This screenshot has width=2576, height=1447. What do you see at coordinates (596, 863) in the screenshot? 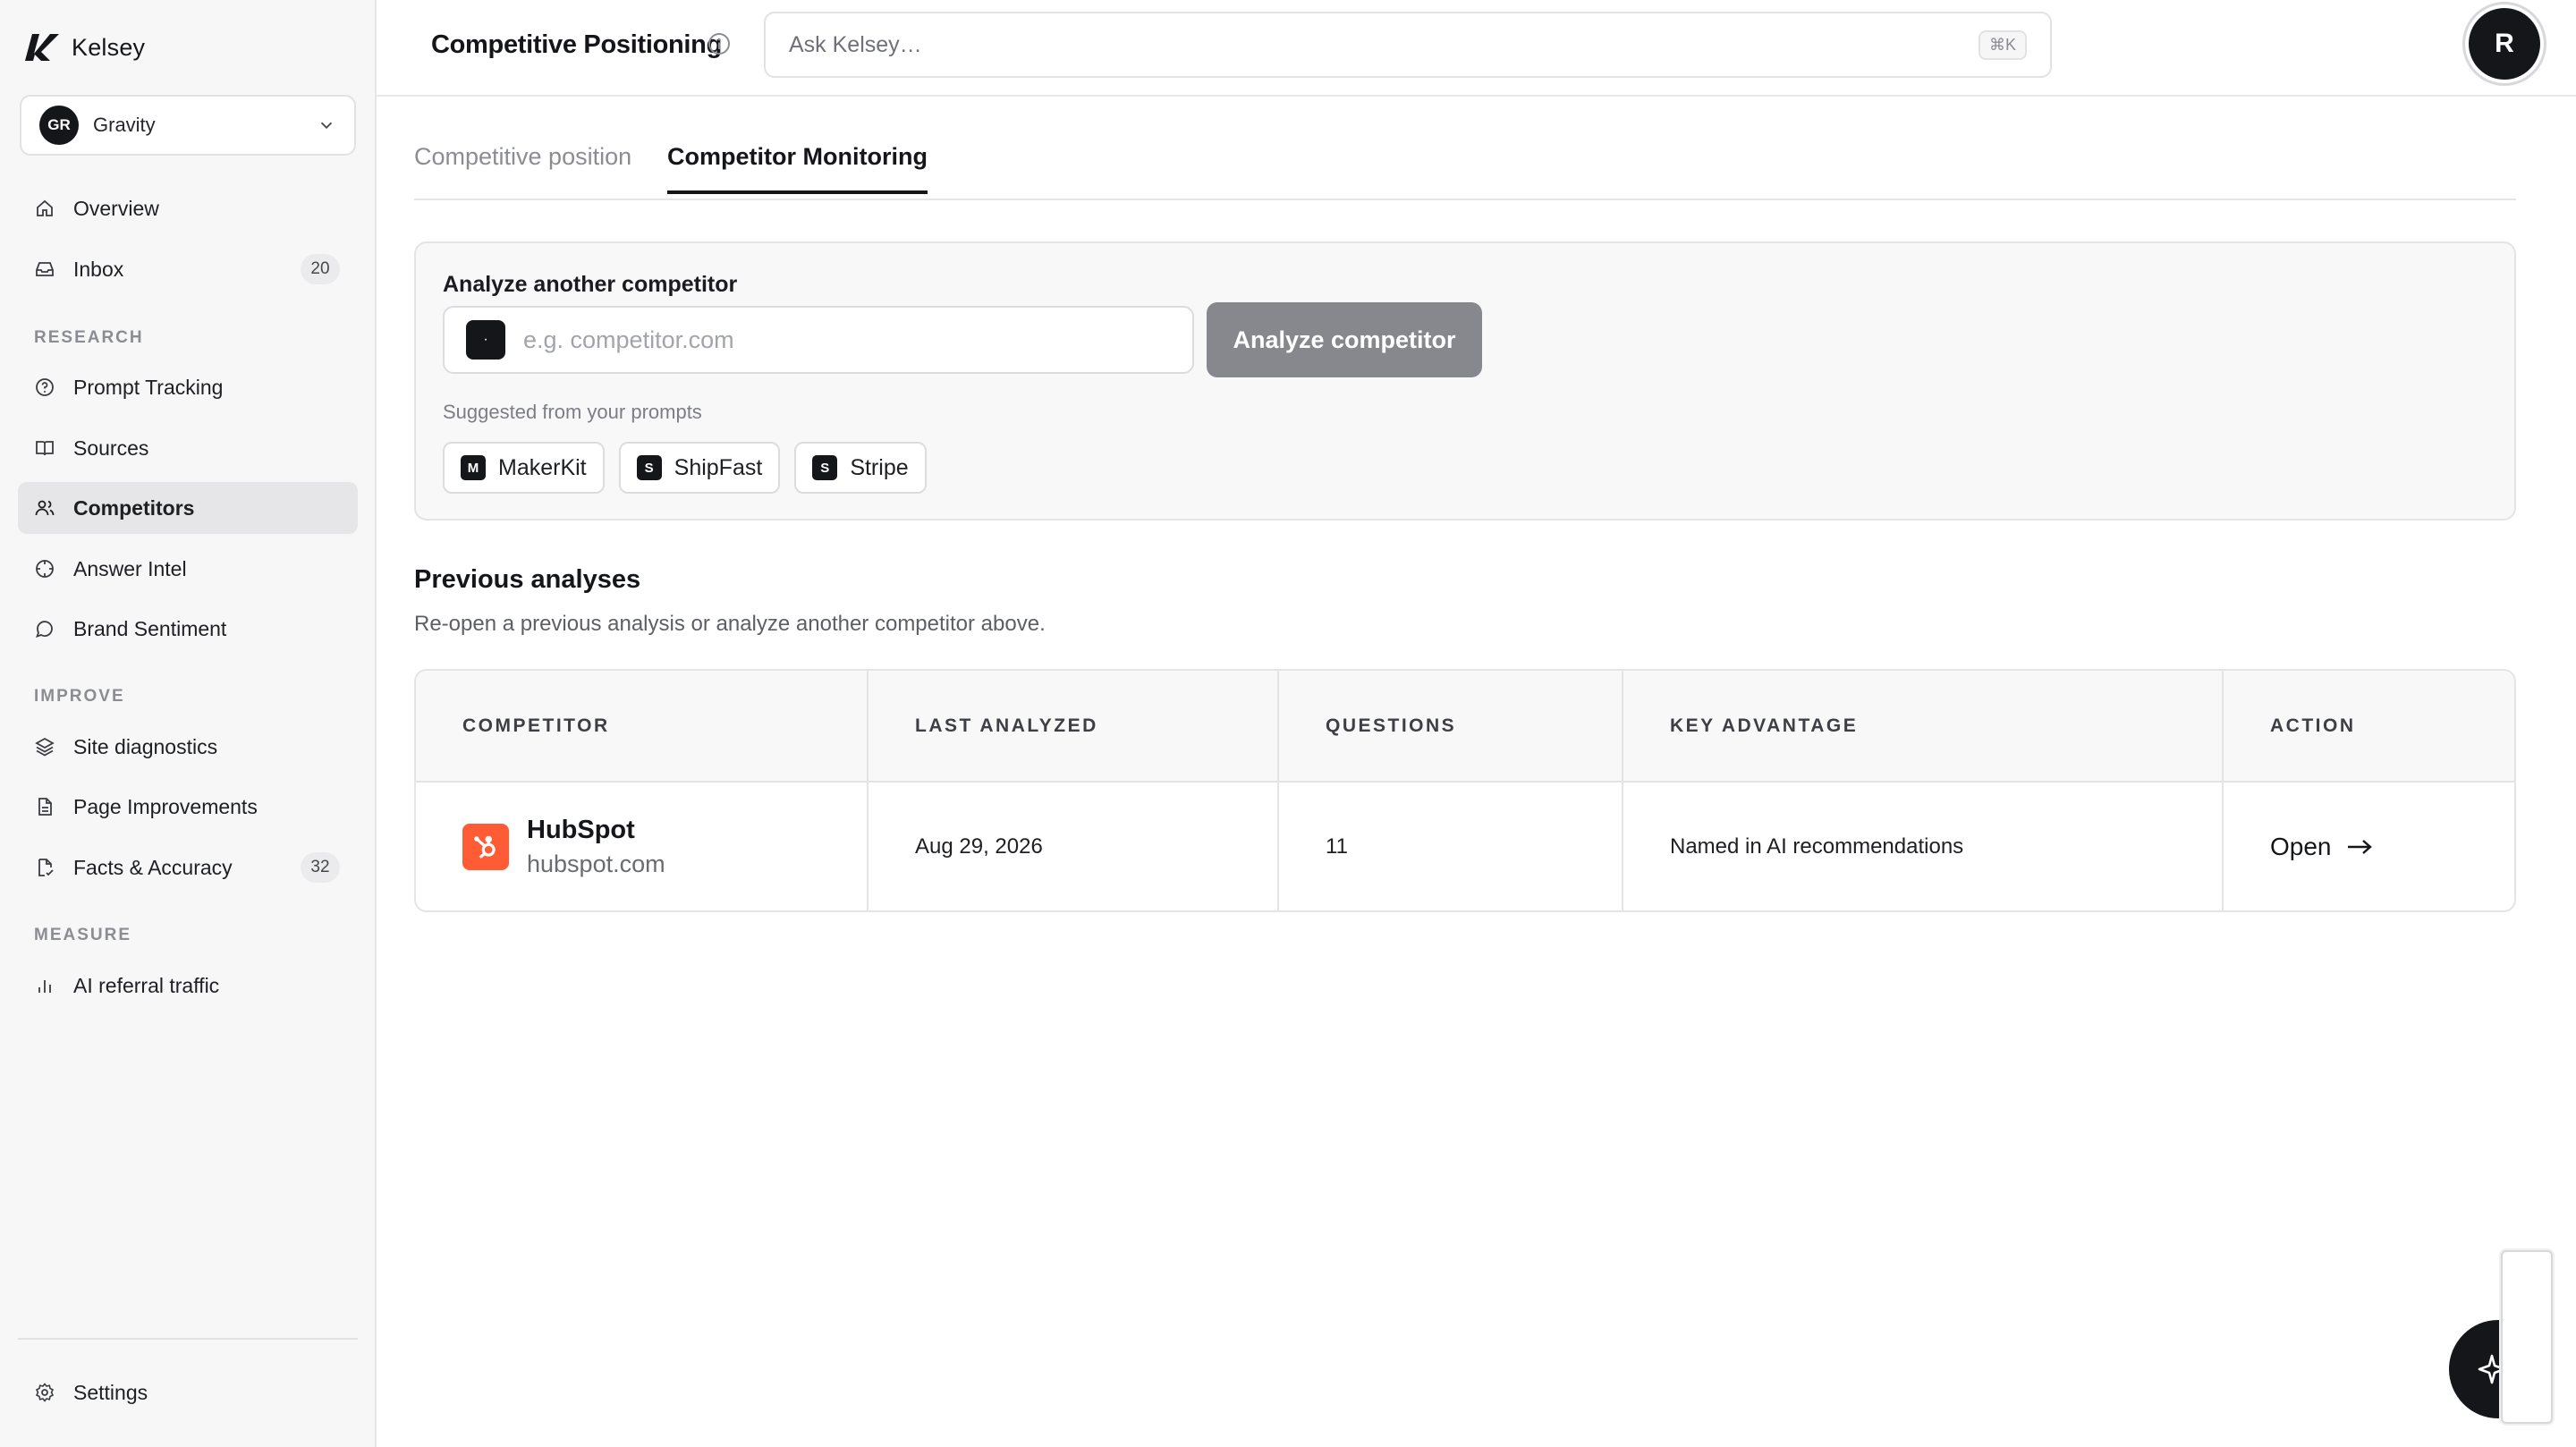
I see `competitor-domain: hubspot.com` at bounding box center [596, 863].